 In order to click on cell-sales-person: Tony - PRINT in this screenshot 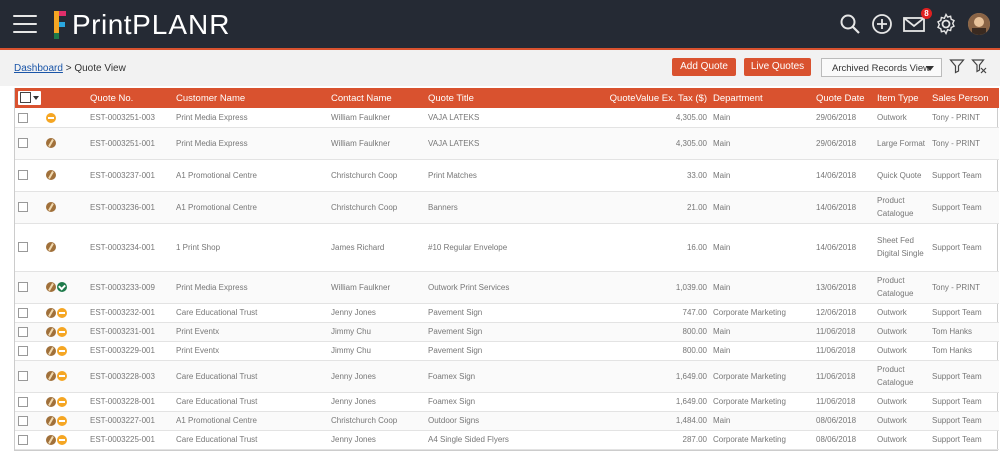, I will do `click(964, 143)`.